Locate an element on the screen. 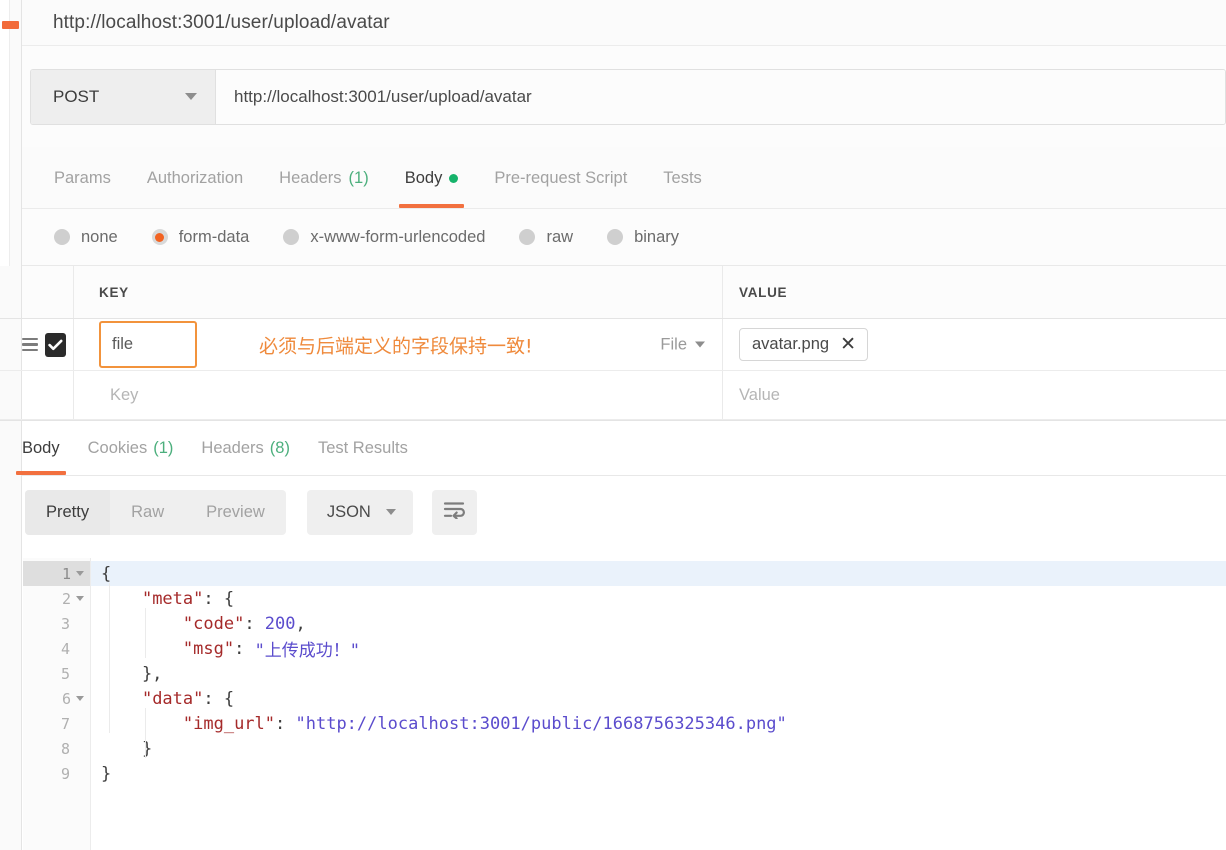  request-tab-authorization: Authorization is located at coordinates (195, 178).